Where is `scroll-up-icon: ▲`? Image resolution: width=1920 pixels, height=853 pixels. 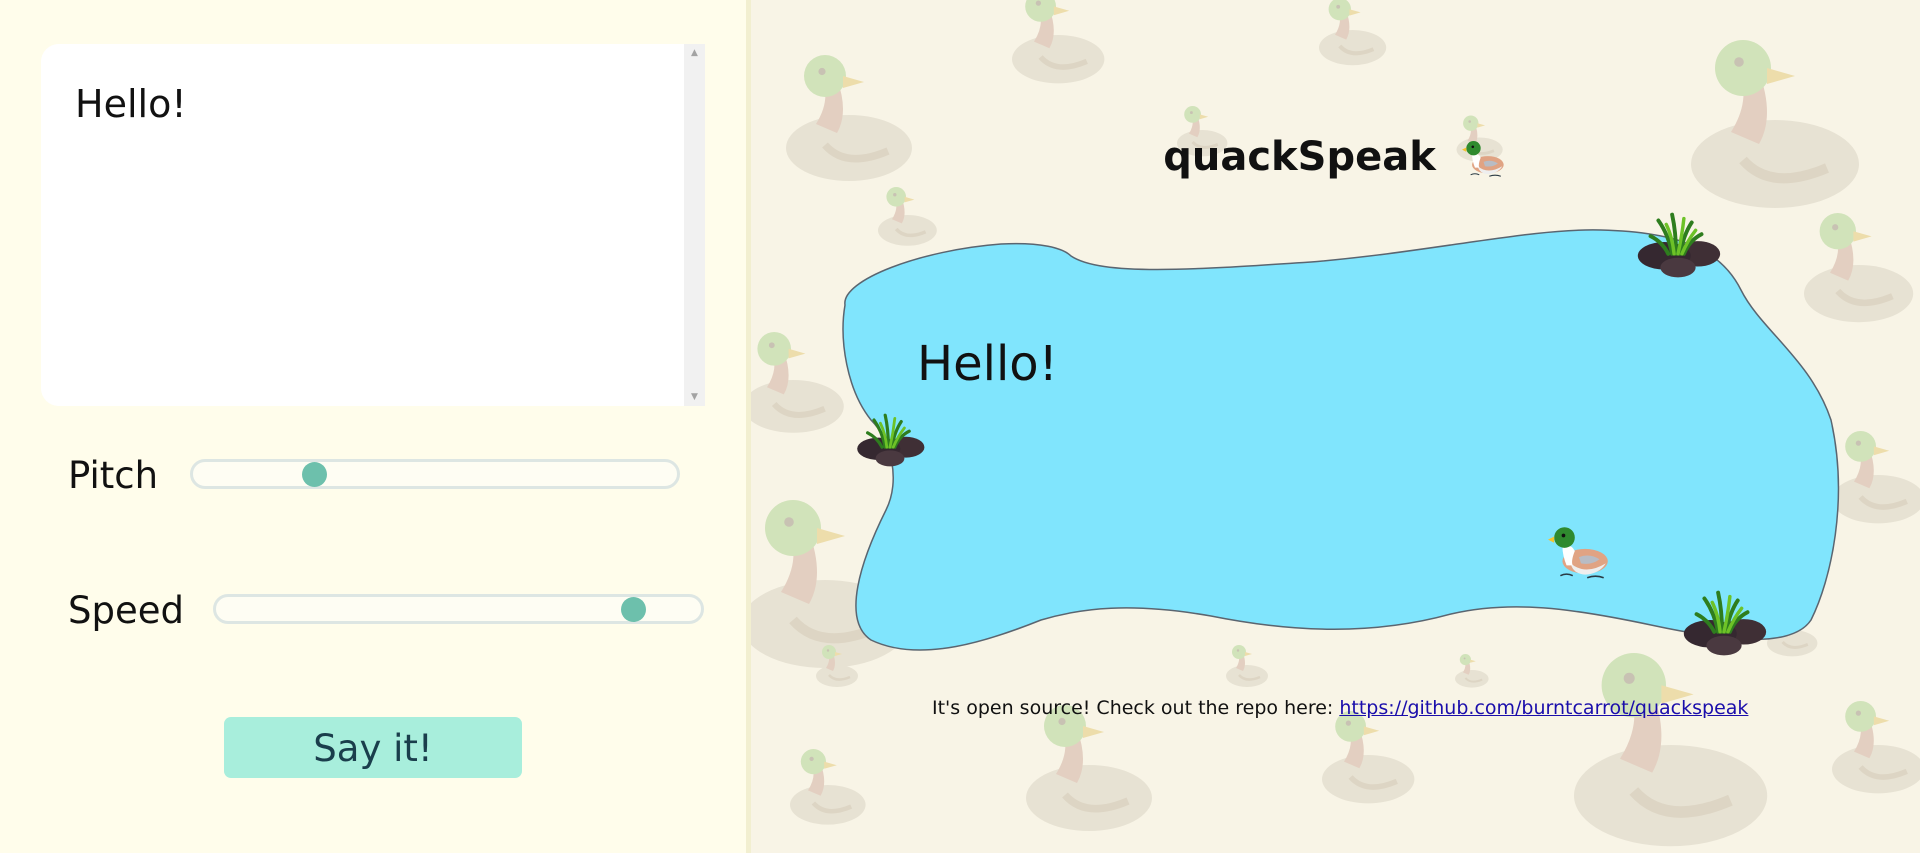
scroll-up-icon: ▲ is located at coordinates (694, 53).